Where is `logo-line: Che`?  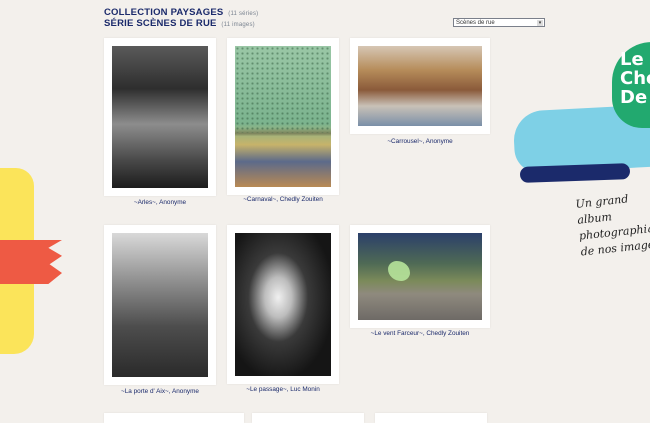
logo-line: Che is located at coordinates (635, 78).